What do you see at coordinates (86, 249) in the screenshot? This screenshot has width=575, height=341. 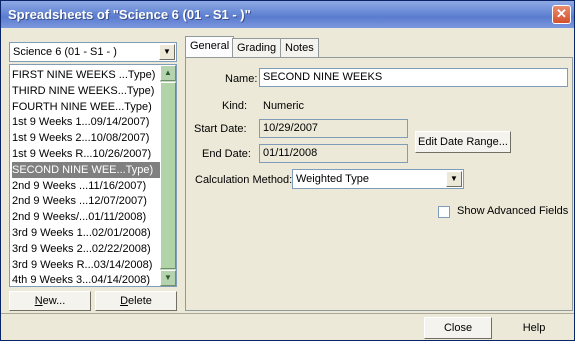 I see `list-item: 3rd 9 Weeks 2...02/22/2008)` at bounding box center [86, 249].